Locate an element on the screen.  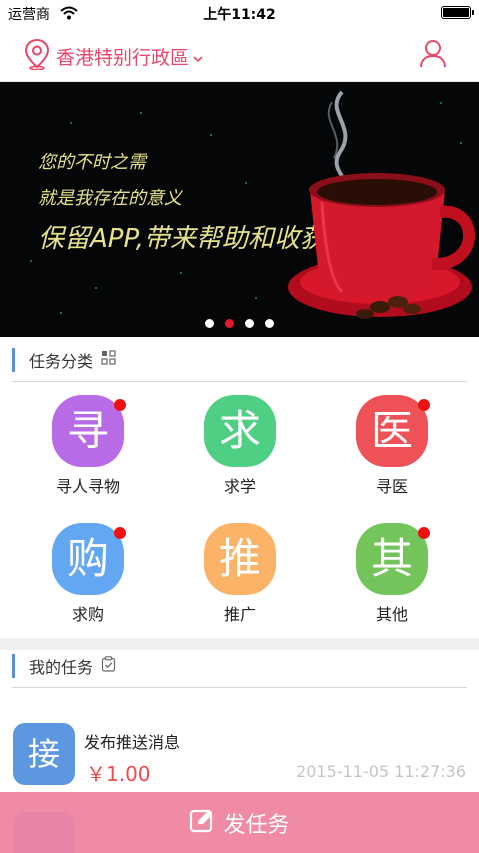
clipboard-check-icon is located at coordinates (108, 665).